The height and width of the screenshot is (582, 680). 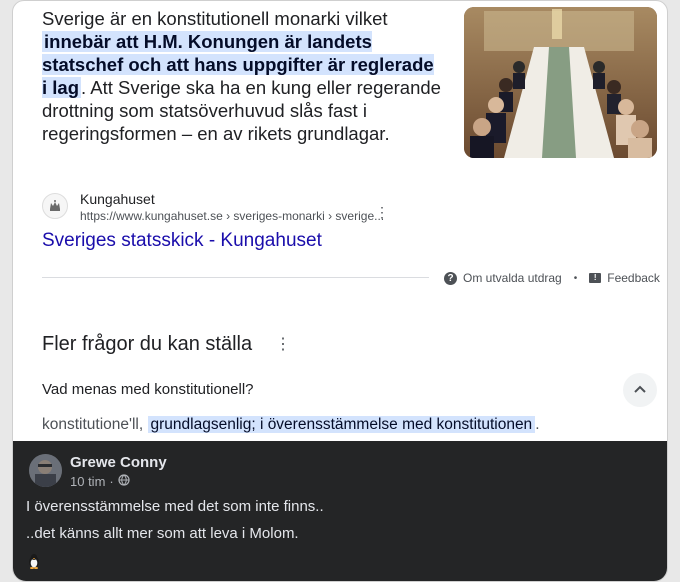 What do you see at coordinates (633, 278) in the screenshot?
I see `feedback-link: Feedback` at bounding box center [633, 278].